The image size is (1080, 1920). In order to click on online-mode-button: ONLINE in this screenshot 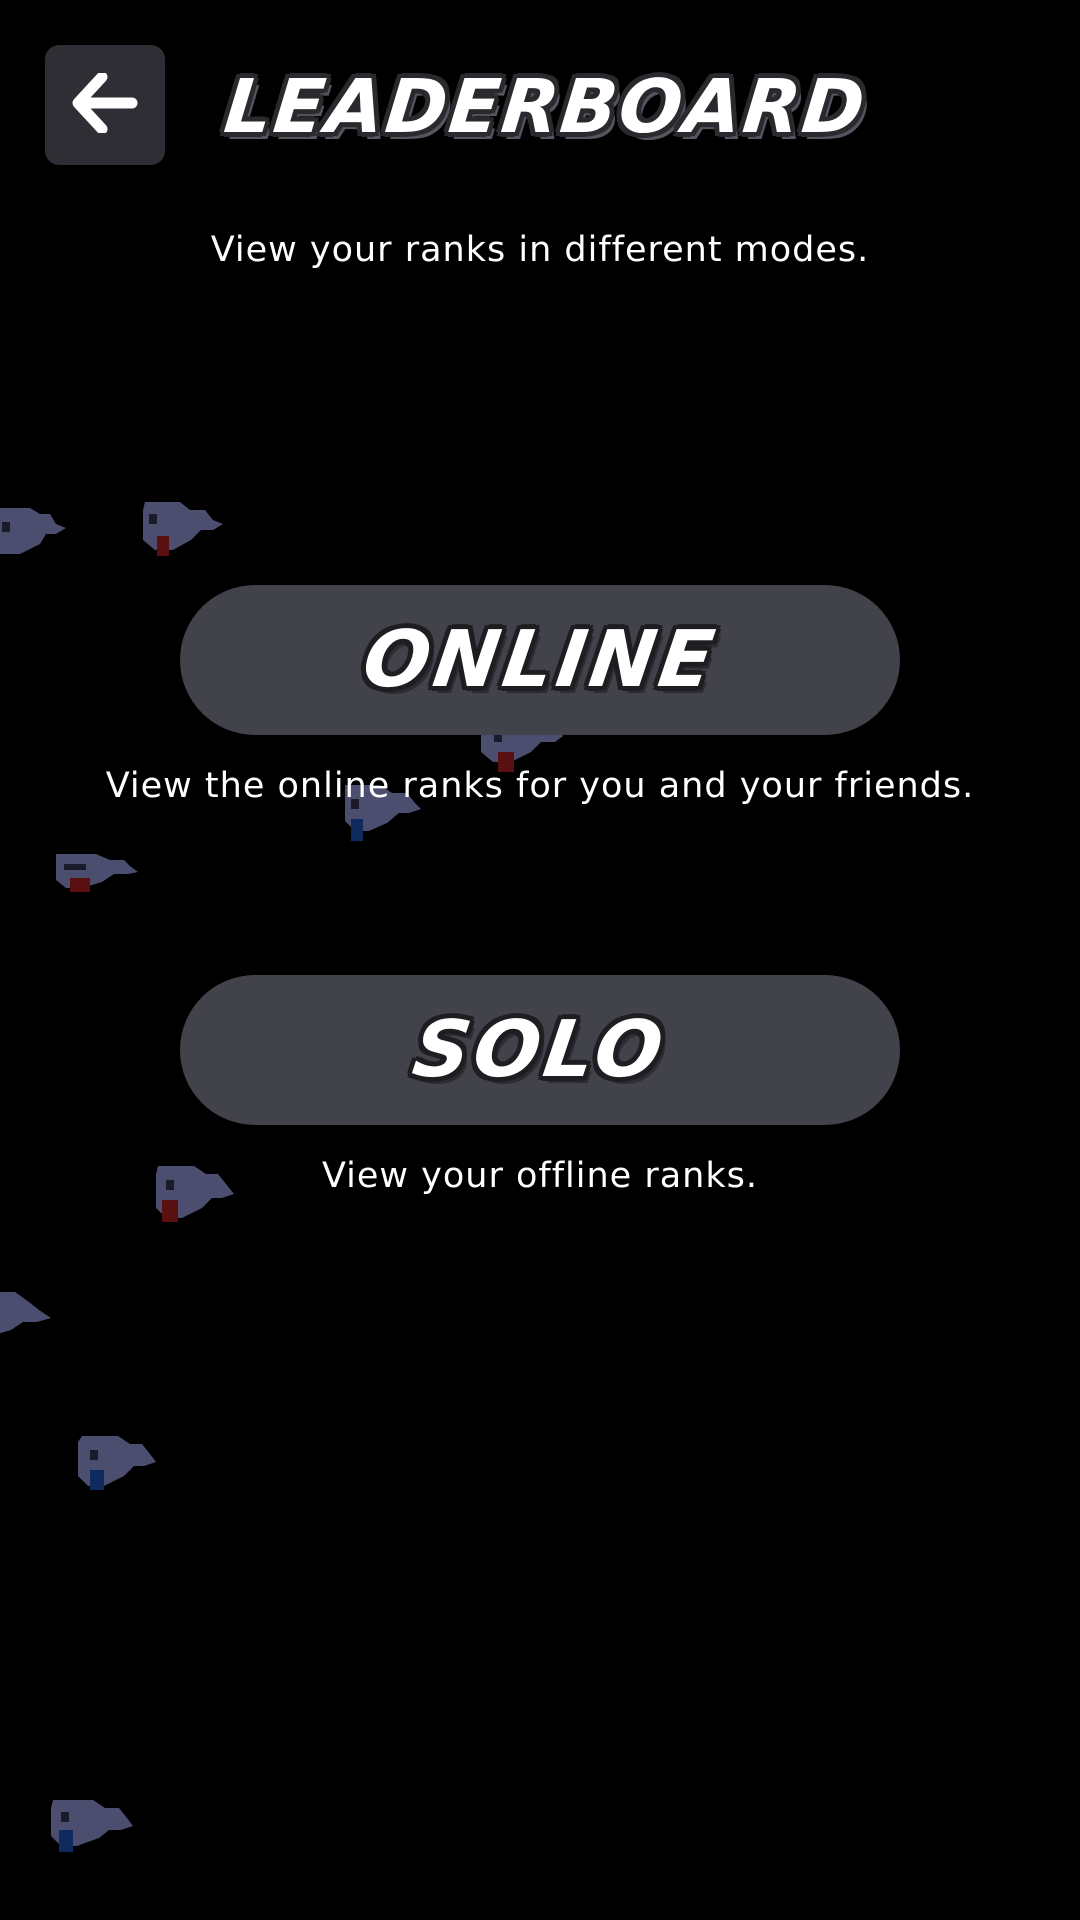, I will do `click(540, 660)`.